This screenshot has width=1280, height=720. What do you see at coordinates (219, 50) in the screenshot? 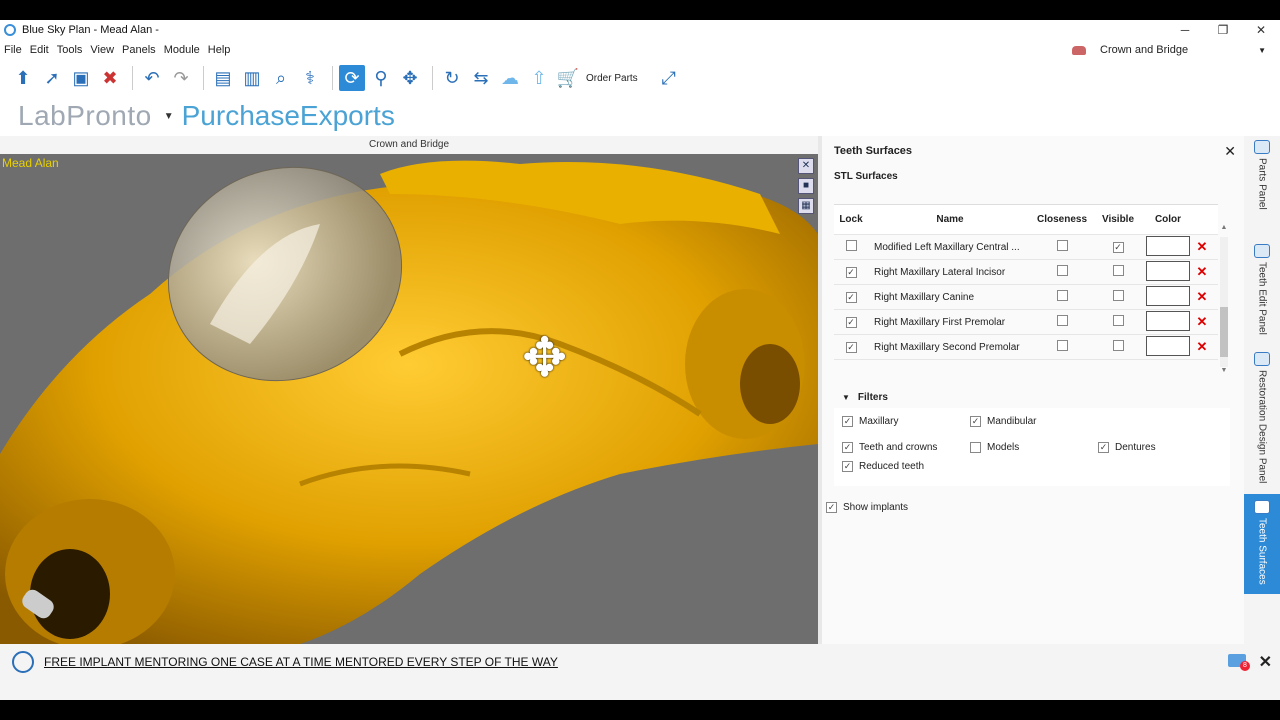
I see `menu-help: Help` at bounding box center [219, 50].